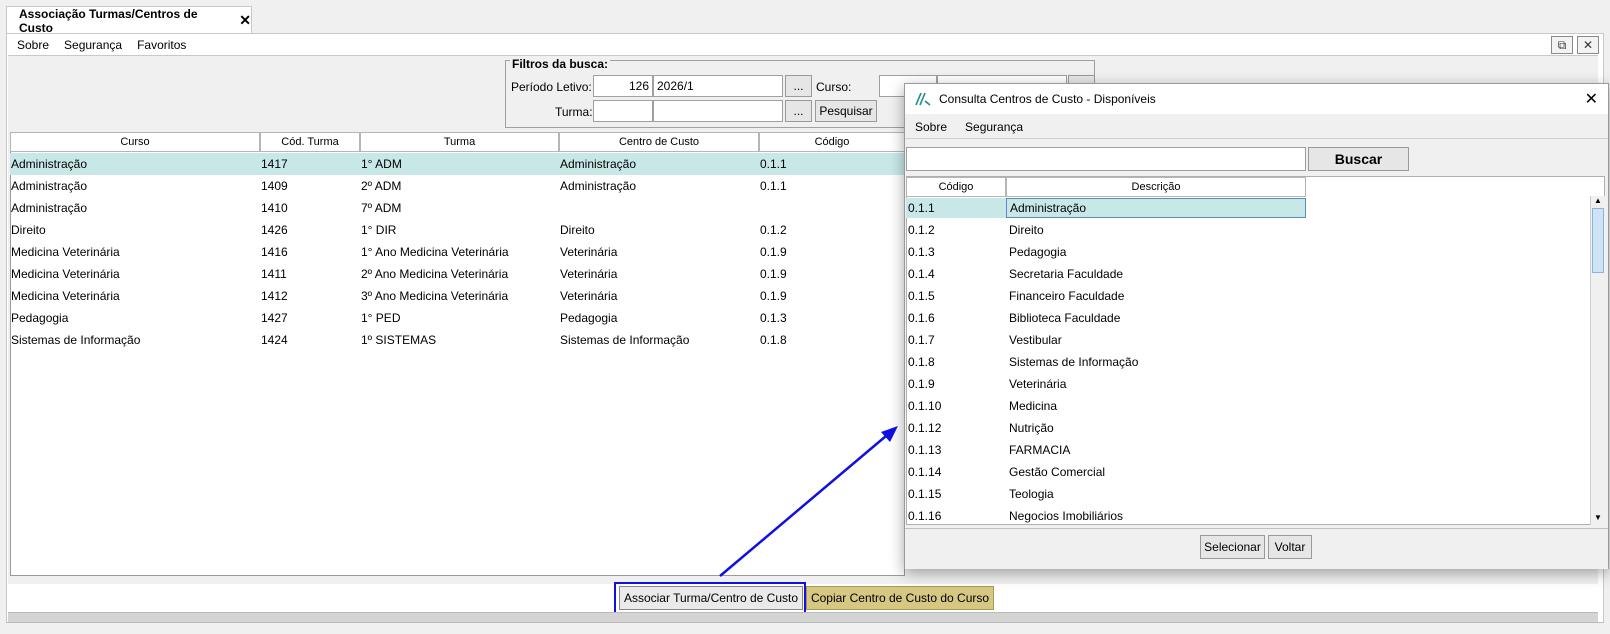 The height and width of the screenshot is (634, 1610). What do you see at coordinates (1598, 202) in the screenshot?
I see `scroll-up-icon: ▲` at bounding box center [1598, 202].